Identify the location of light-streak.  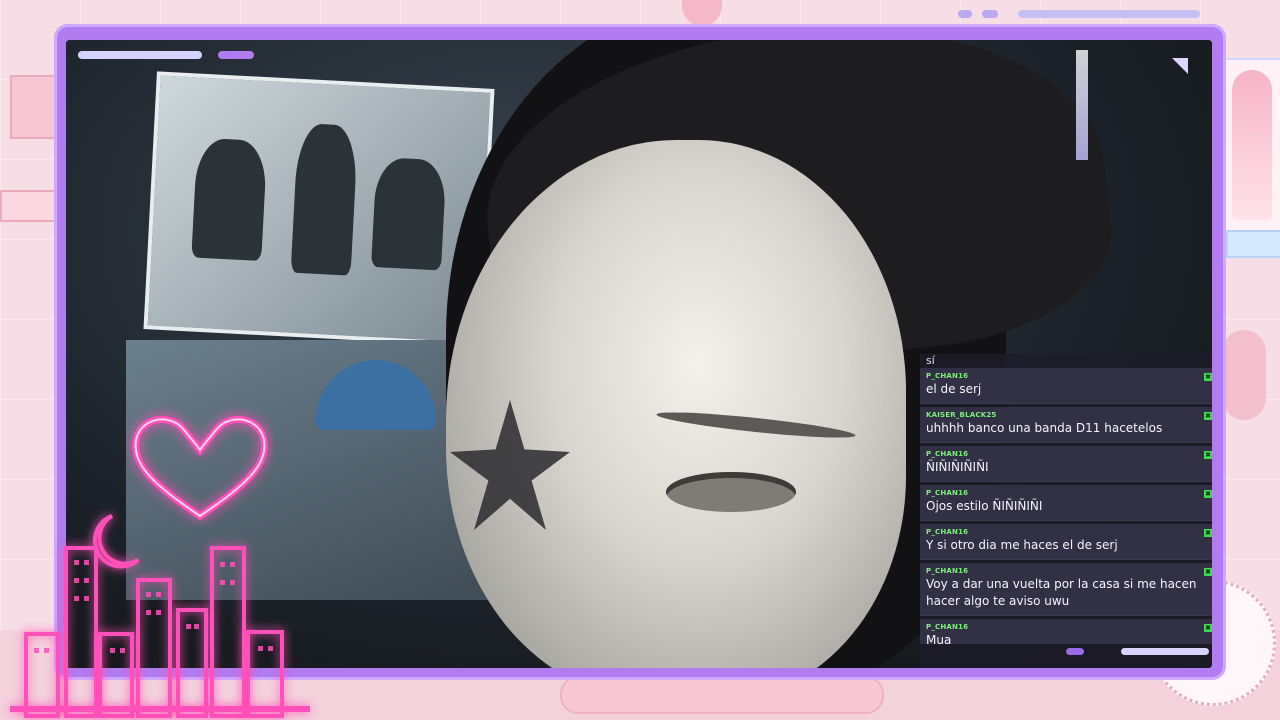
(1082, 105).